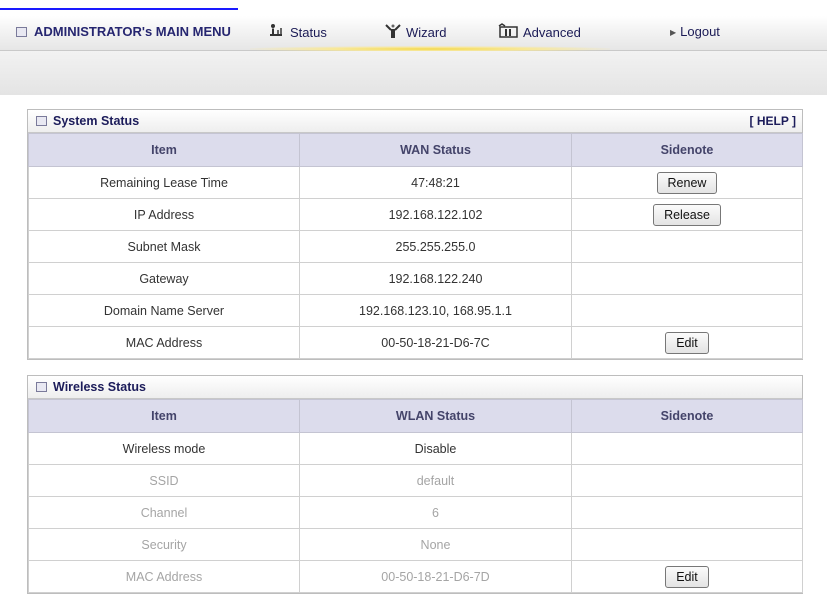  Describe the element at coordinates (119, 5) in the screenshot. I see `top-link-underline` at that location.